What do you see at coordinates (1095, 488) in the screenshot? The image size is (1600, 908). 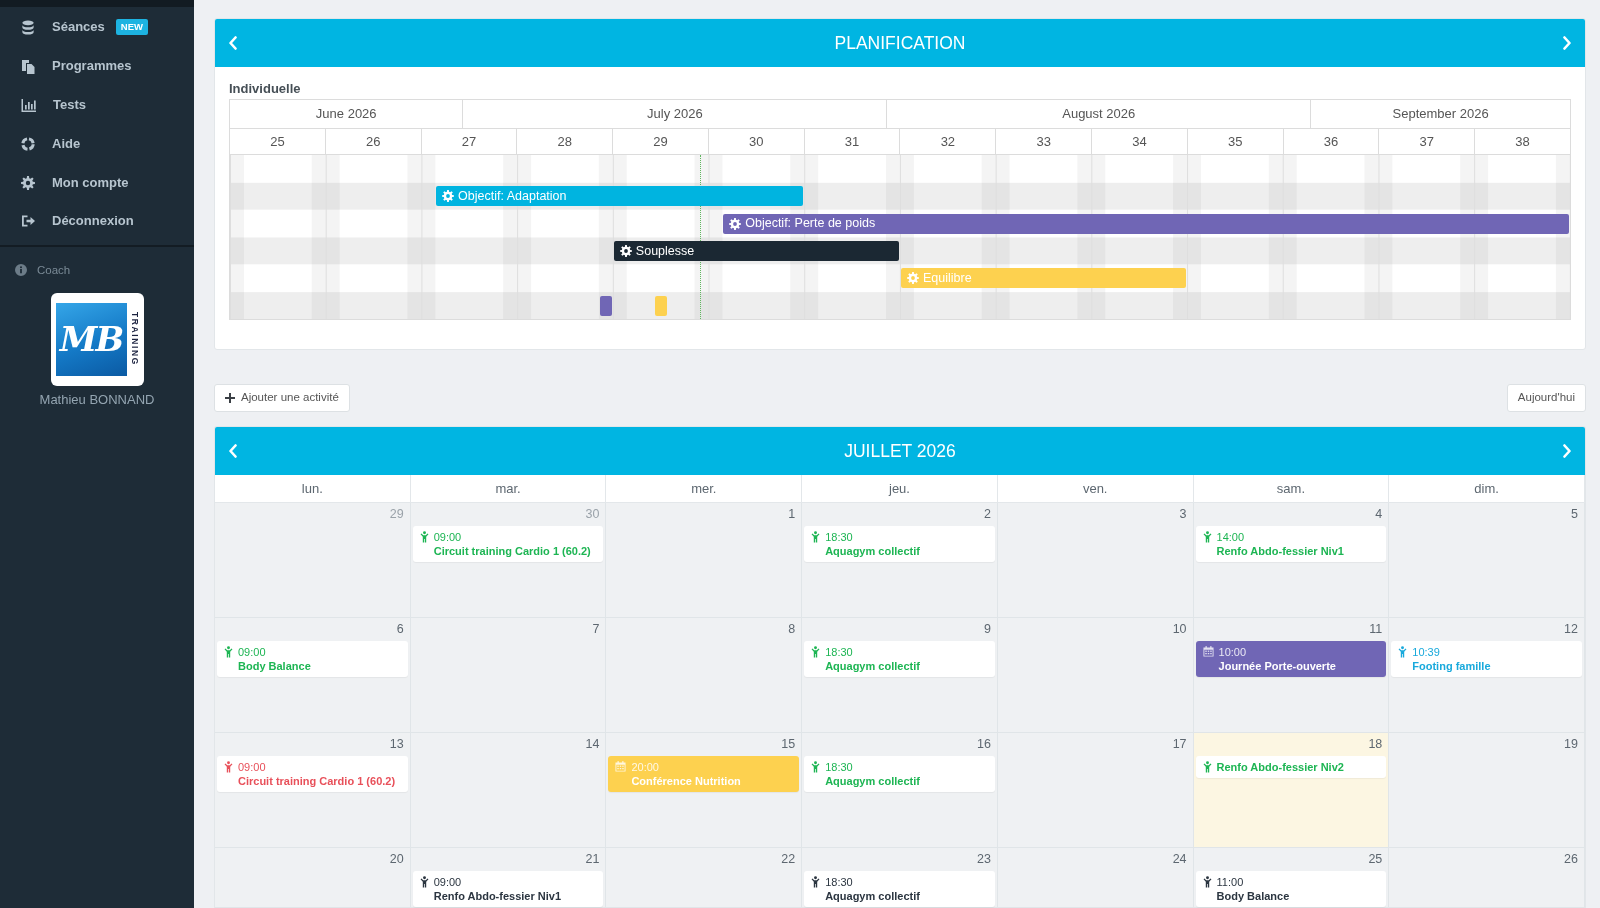 I see `weekday-header: ven.` at bounding box center [1095, 488].